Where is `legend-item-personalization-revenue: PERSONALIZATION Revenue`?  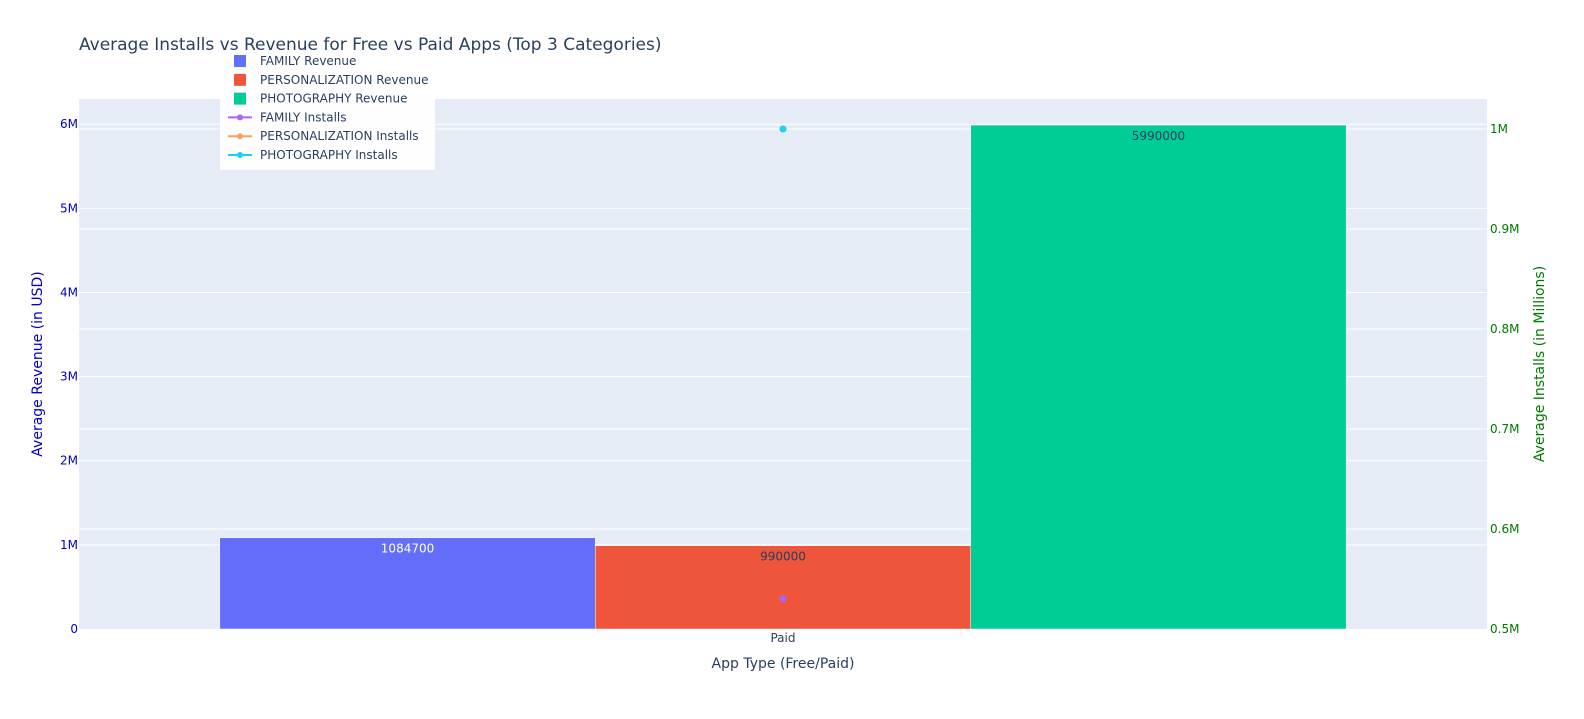
legend-item-personalization-revenue: PERSONALIZATION Revenue is located at coordinates (331, 80).